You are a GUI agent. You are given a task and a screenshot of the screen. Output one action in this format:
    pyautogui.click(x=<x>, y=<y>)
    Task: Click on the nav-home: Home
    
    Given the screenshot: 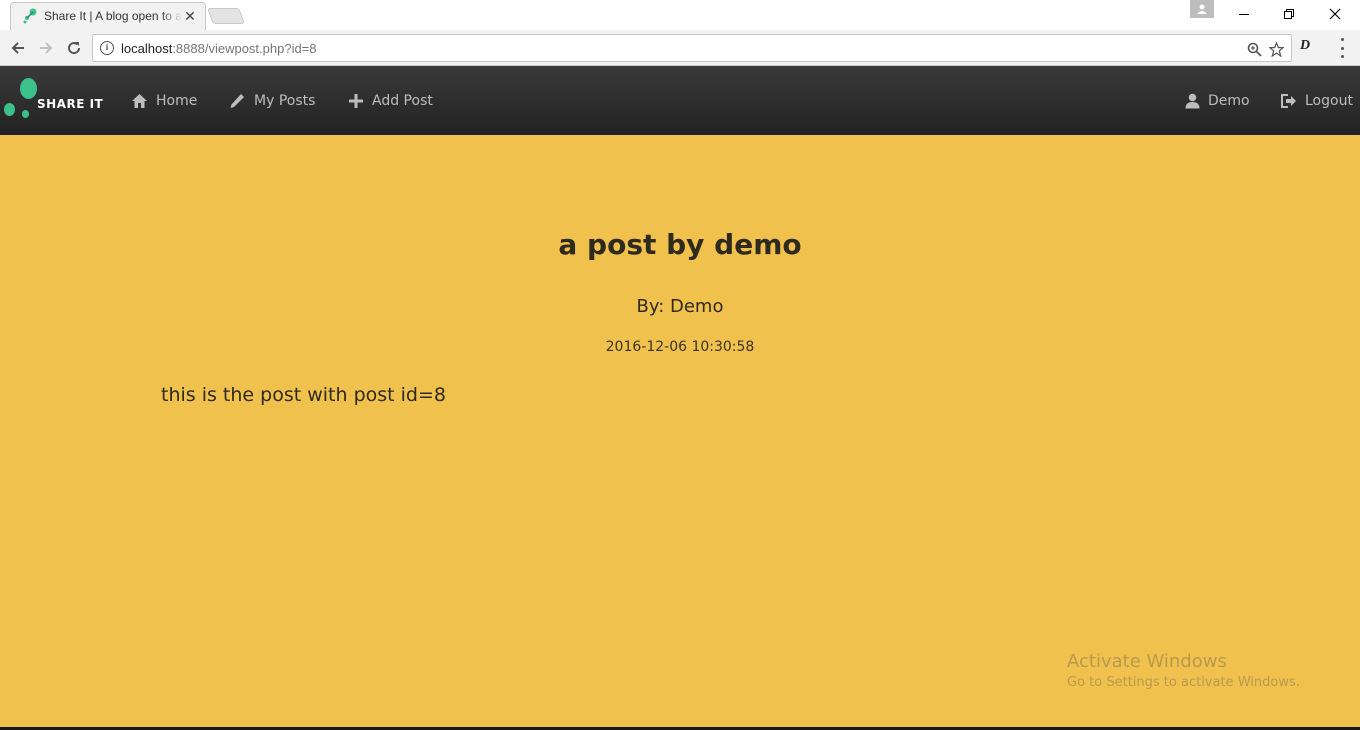 What is the action you would take?
    pyautogui.click(x=164, y=101)
    